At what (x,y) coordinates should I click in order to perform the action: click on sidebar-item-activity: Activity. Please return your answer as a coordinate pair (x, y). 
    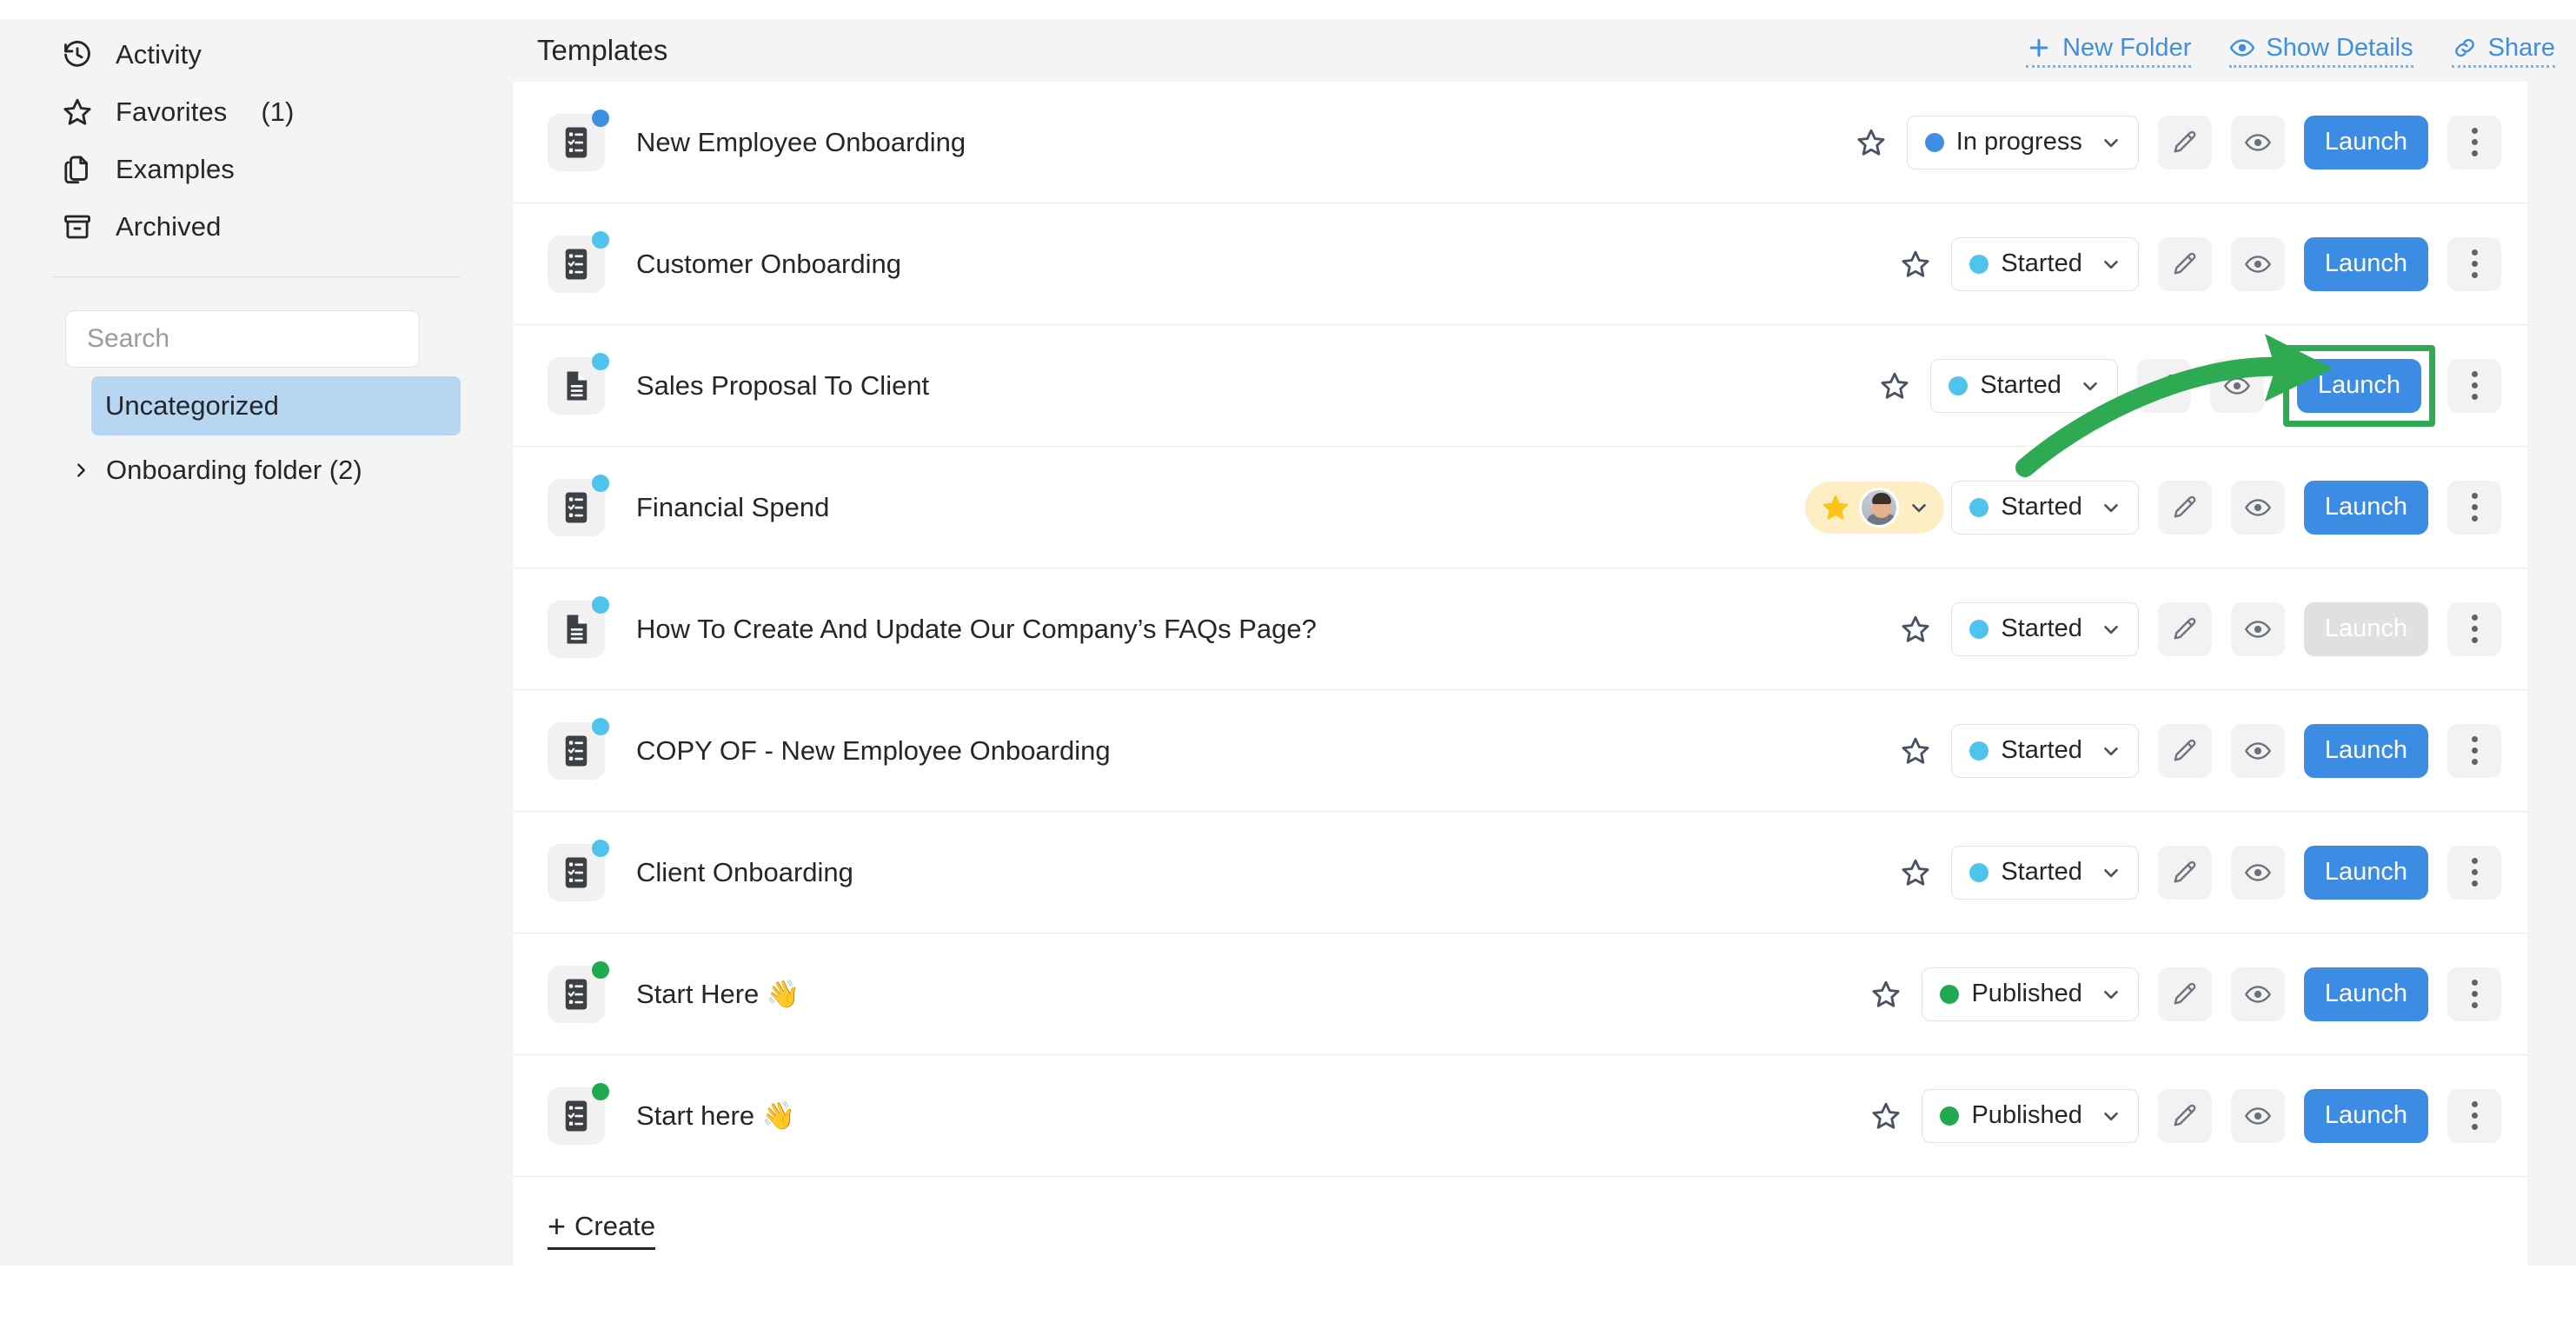
    Looking at the image, I should click on (256, 55).